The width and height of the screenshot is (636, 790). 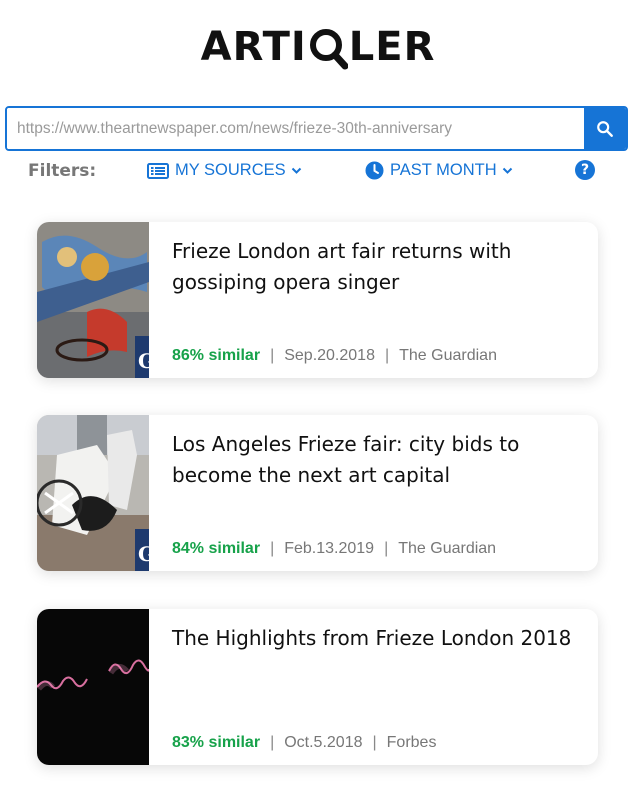 What do you see at coordinates (216, 355) in the screenshot?
I see `similarity-score: 86% similar` at bounding box center [216, 355].